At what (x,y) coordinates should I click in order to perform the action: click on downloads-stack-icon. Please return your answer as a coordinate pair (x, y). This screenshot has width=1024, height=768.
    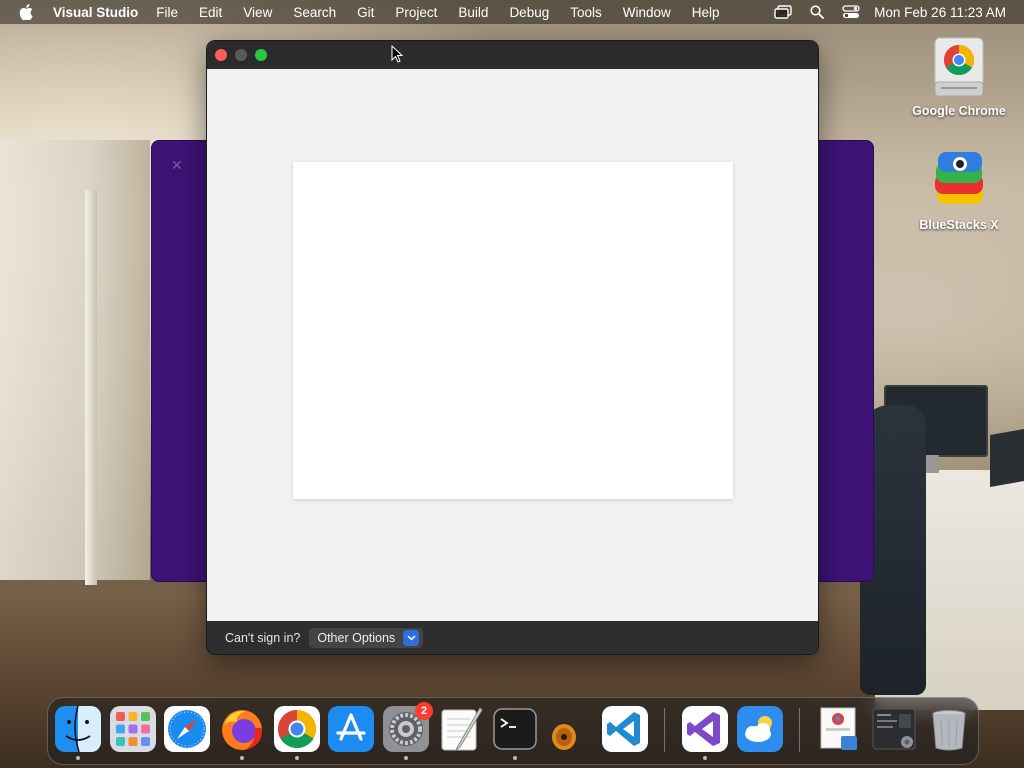
    Looking at the image, I should click on (838, 728).